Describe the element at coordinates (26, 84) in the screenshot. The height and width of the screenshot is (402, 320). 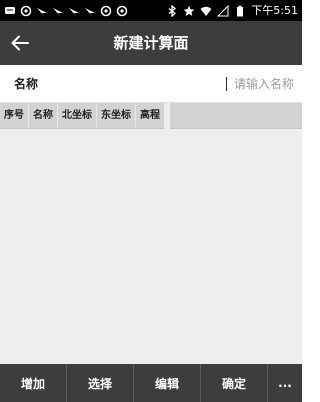
I see `name-label: 名称` at that location.